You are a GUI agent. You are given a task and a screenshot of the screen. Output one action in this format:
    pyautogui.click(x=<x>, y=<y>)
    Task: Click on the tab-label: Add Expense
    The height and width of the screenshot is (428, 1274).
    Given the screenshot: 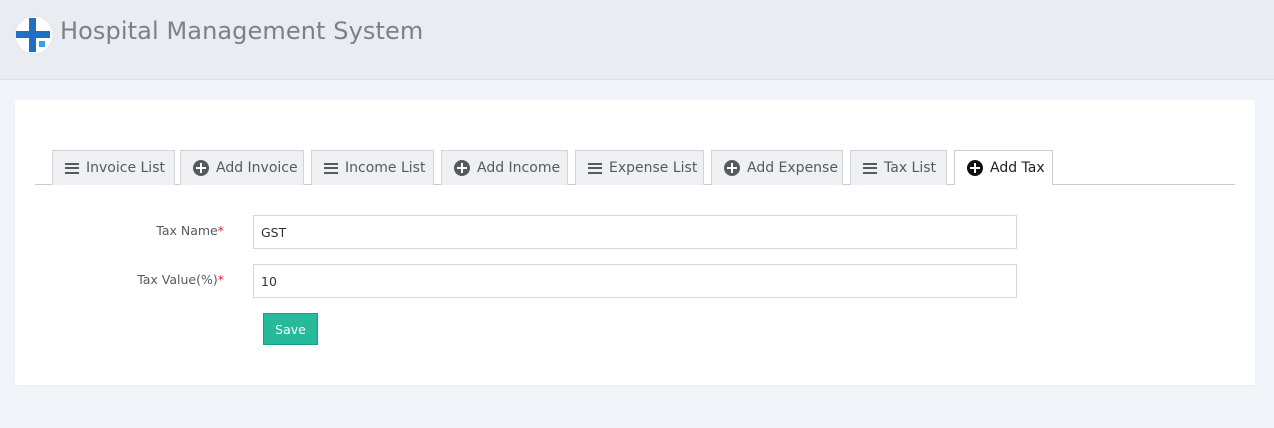 What is the action you would take?
    pyautogui.click(x=792, y=168)
    